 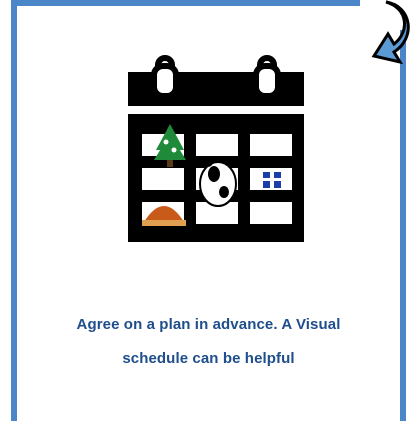 What do you see at coordinates (390, 32) in the screenshot?
I see `page-curl-arrow-icon` at bounding box center [390, 32].